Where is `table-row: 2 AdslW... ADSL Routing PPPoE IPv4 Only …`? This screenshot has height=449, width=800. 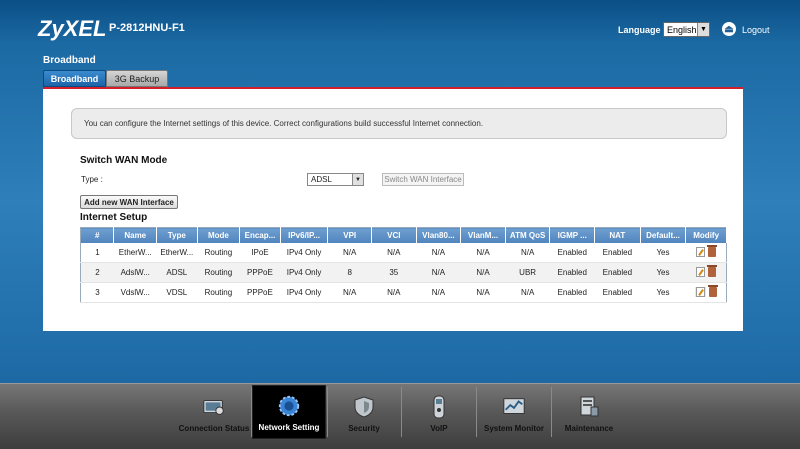 table-row: 2 AdslW... ADSL Routing PPPoE IPv4 Only … is located at coordinates (403, 272).